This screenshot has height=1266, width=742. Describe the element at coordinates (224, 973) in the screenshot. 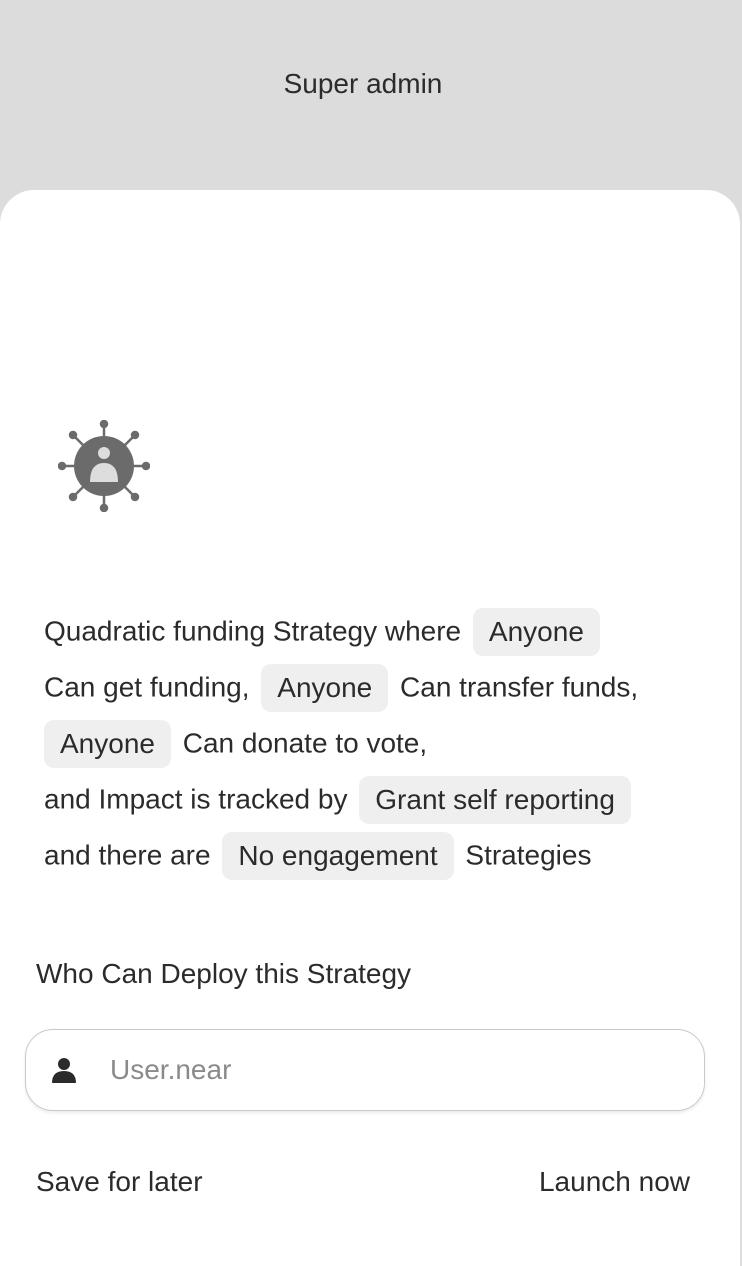

I see `deploy-heading: Who Can Deploy this Strategy` at that location.